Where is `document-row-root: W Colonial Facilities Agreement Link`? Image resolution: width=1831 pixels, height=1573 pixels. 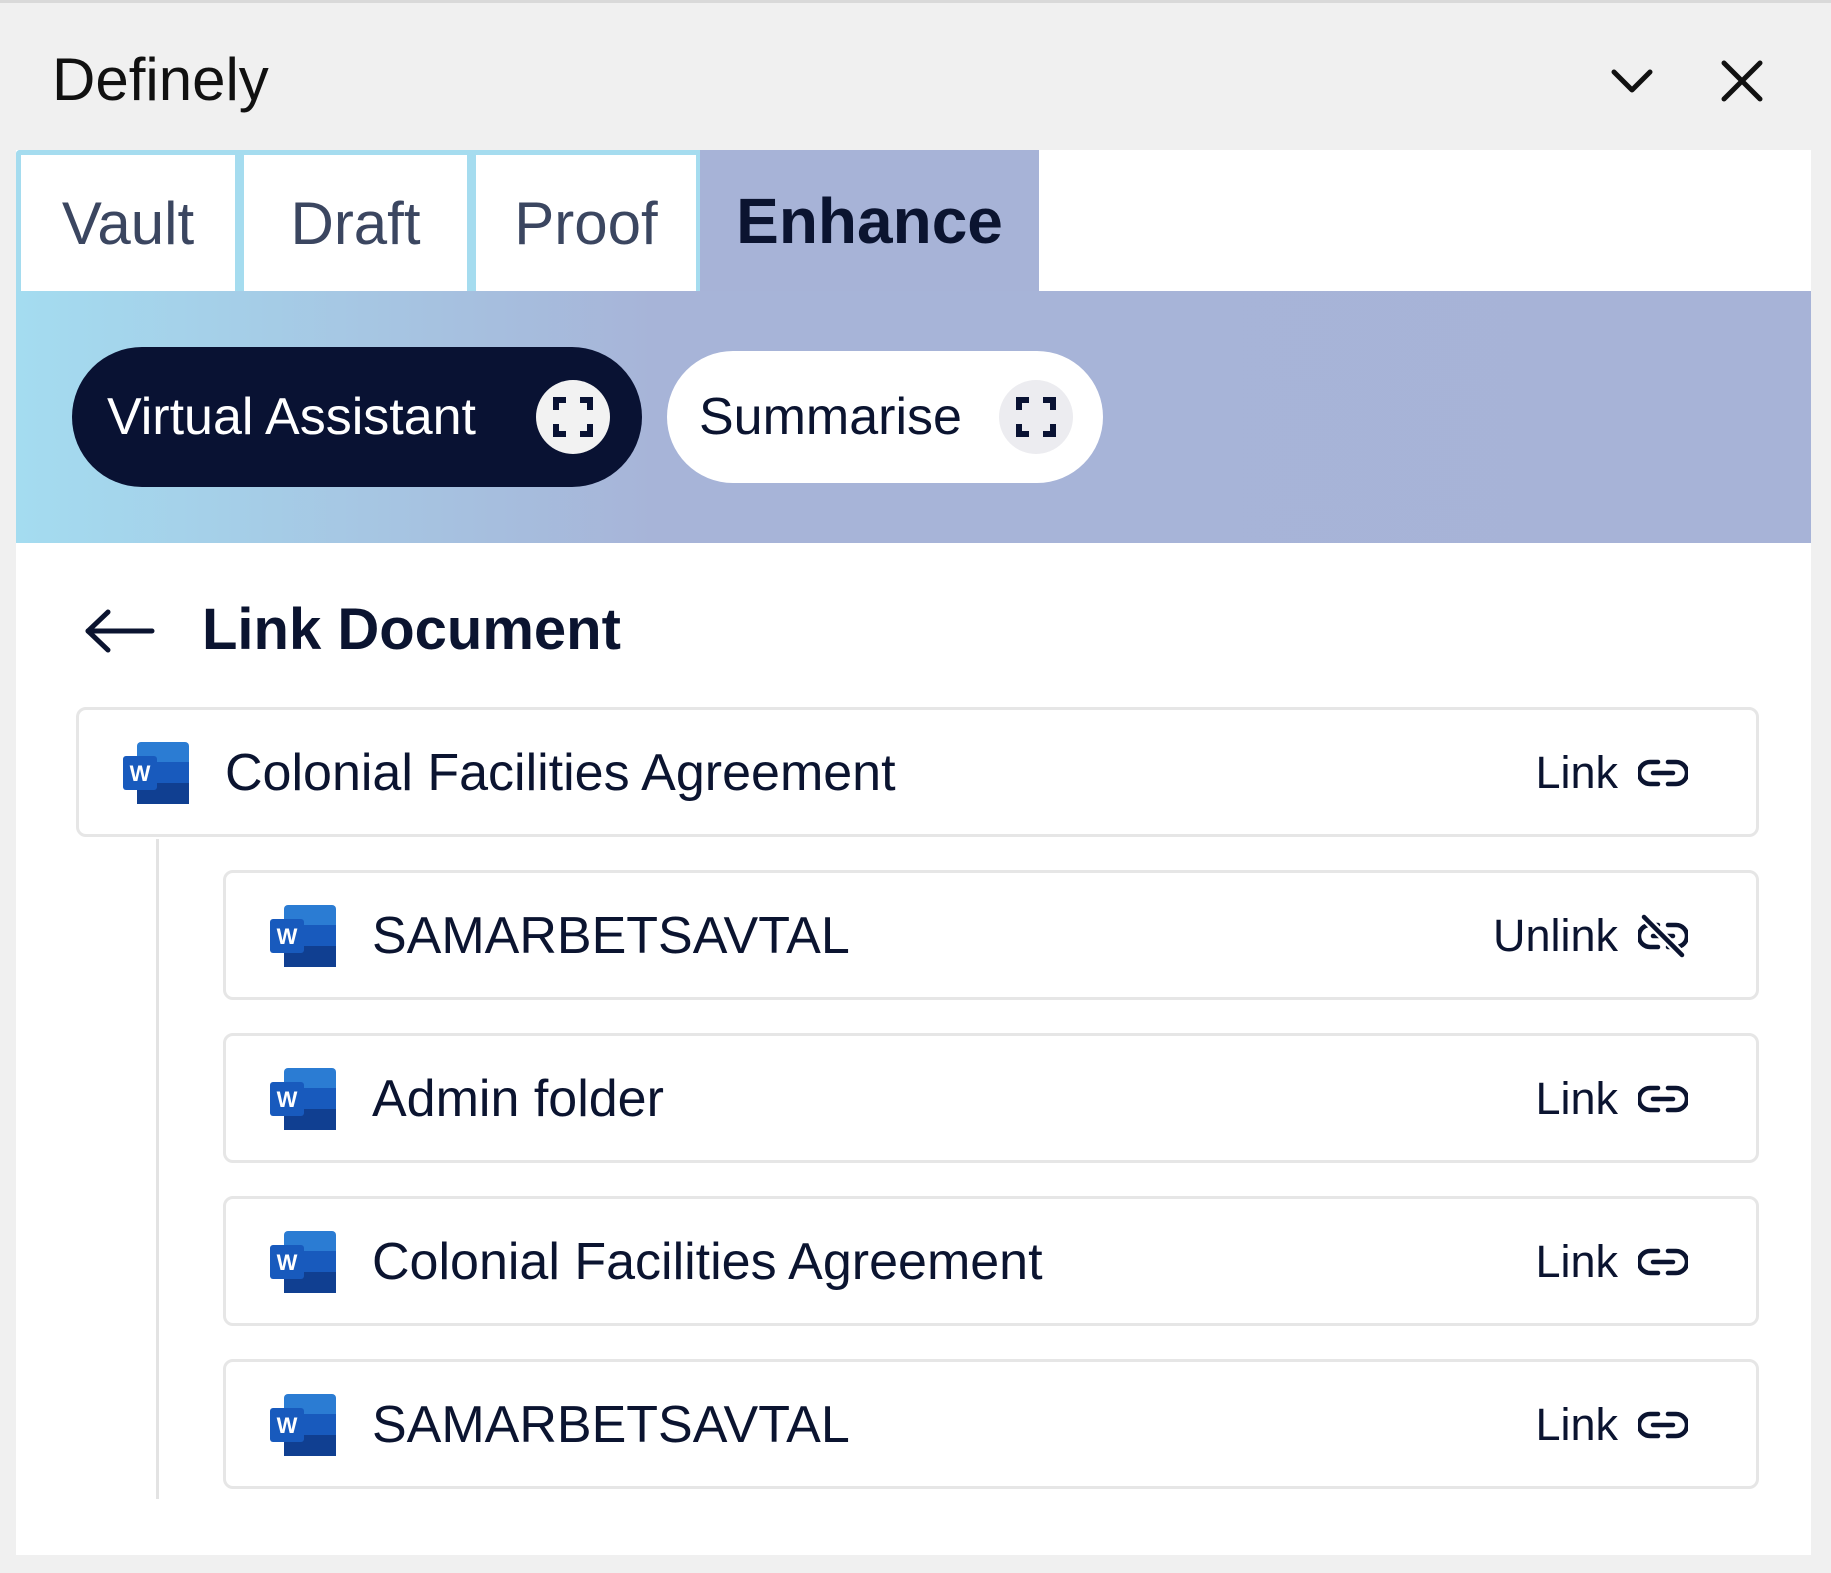
document-row-root: W Colonial Facilities Agreement Link is located at coordinates (917, 772).